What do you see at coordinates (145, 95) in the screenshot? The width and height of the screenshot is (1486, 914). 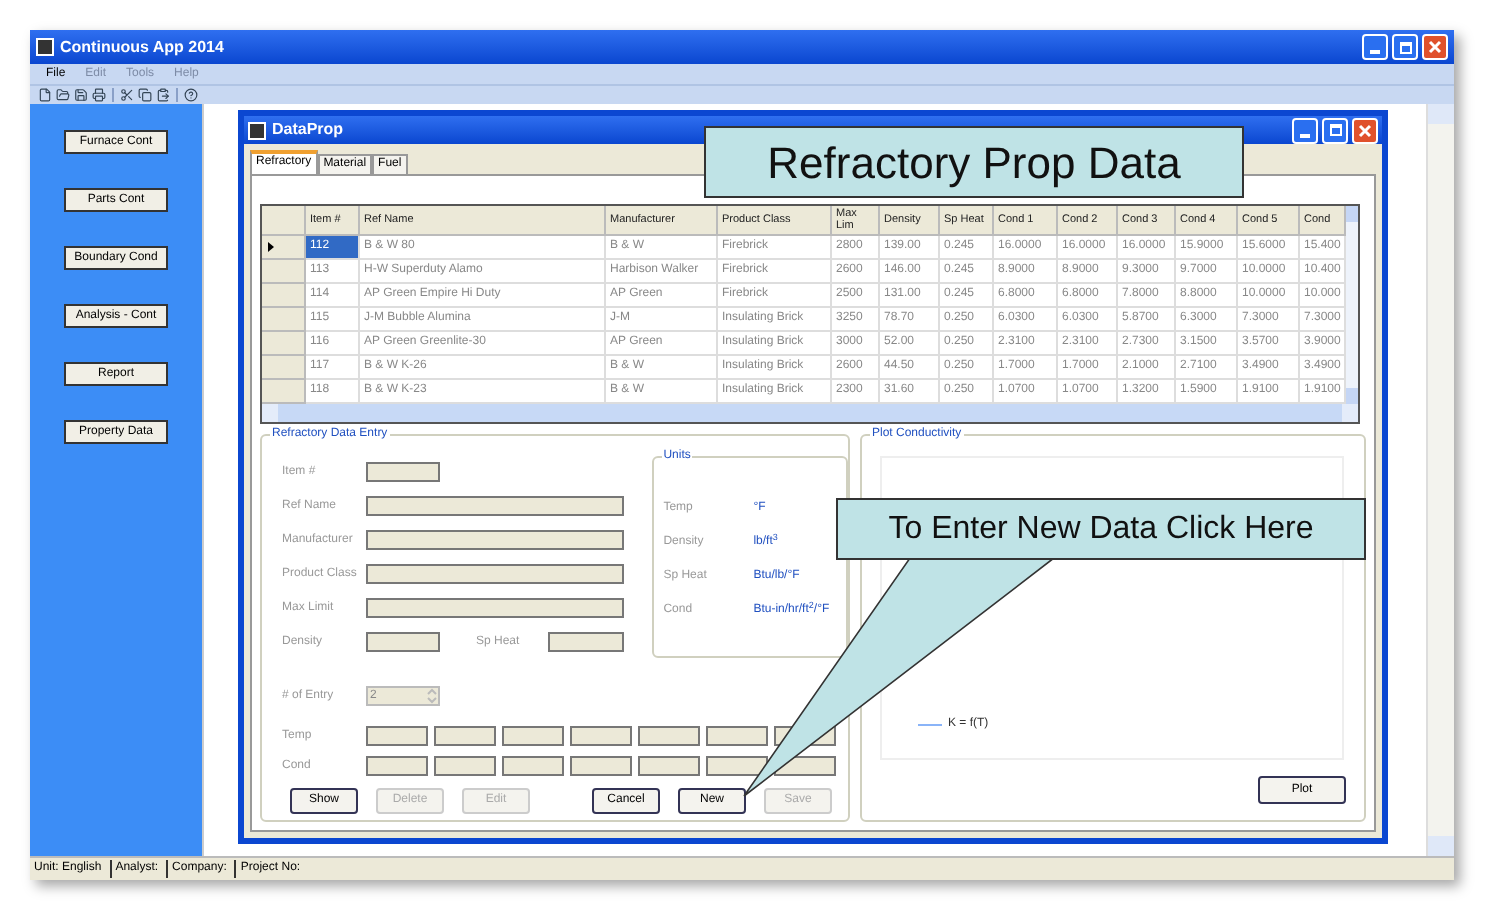 I see `copy-icon` at bounding box center [145, 95].